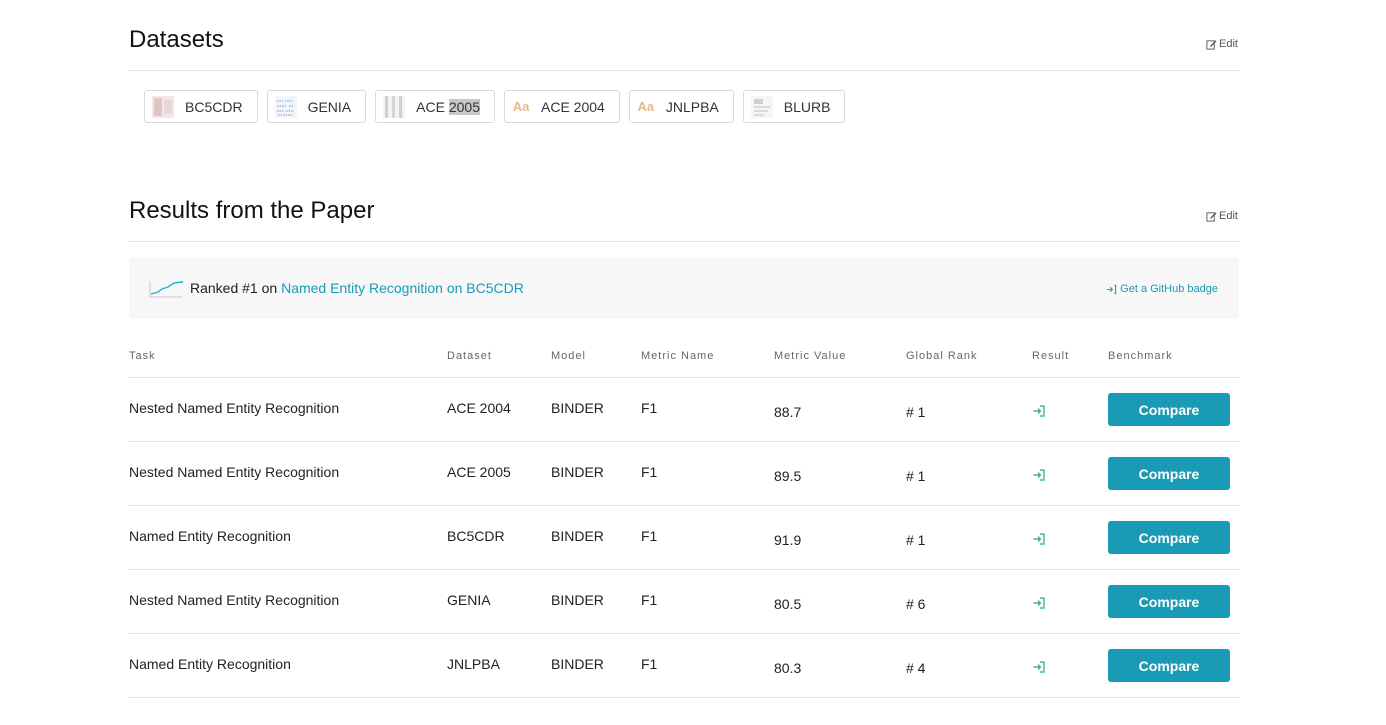  Describe the element at coordinates (788, 539) in the screenshot. I see `metric-value: 91.9` at that location.